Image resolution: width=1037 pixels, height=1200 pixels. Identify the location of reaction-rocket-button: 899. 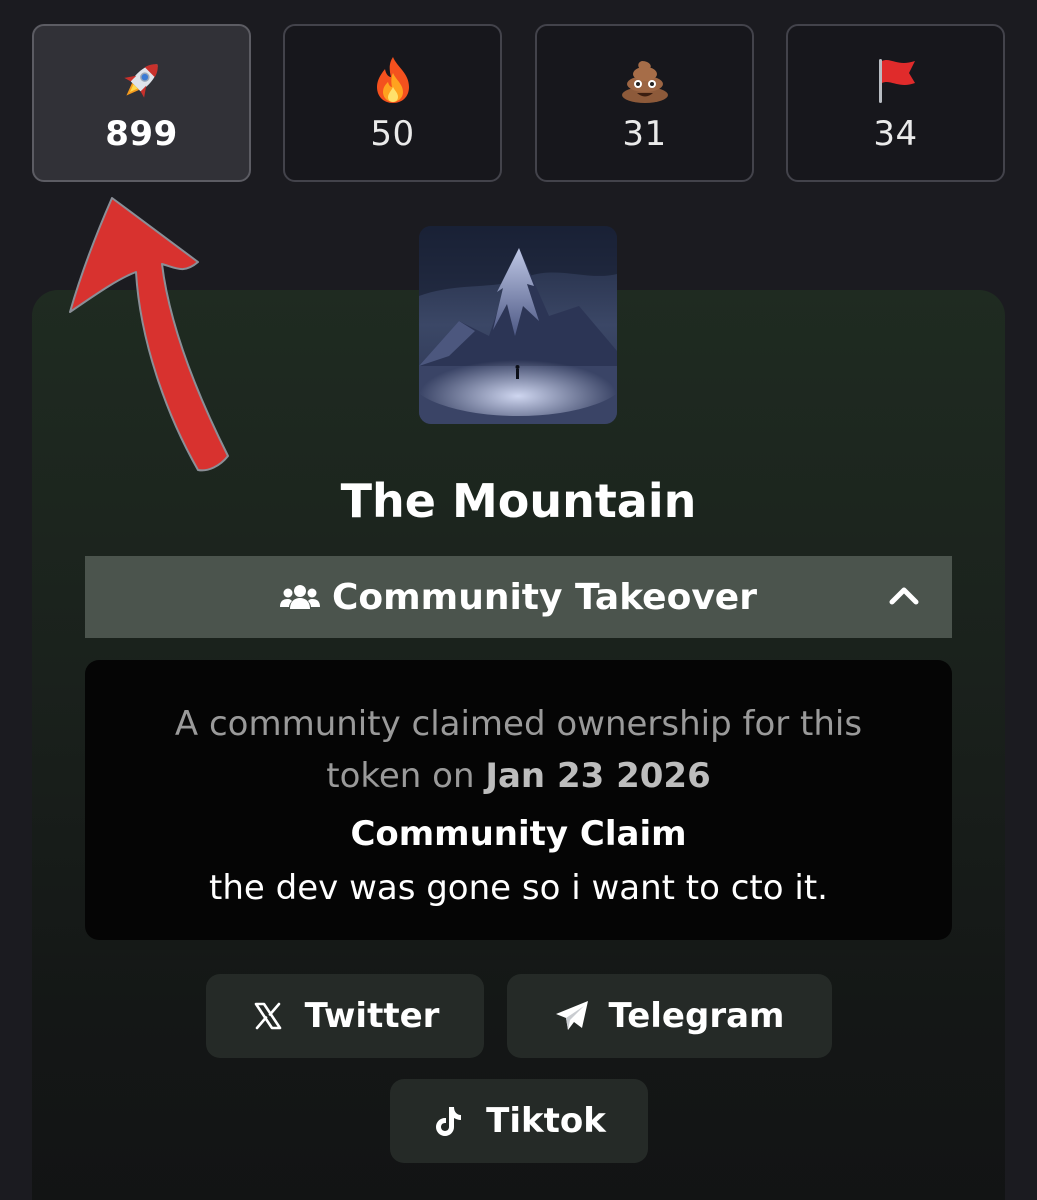
(141, 103).